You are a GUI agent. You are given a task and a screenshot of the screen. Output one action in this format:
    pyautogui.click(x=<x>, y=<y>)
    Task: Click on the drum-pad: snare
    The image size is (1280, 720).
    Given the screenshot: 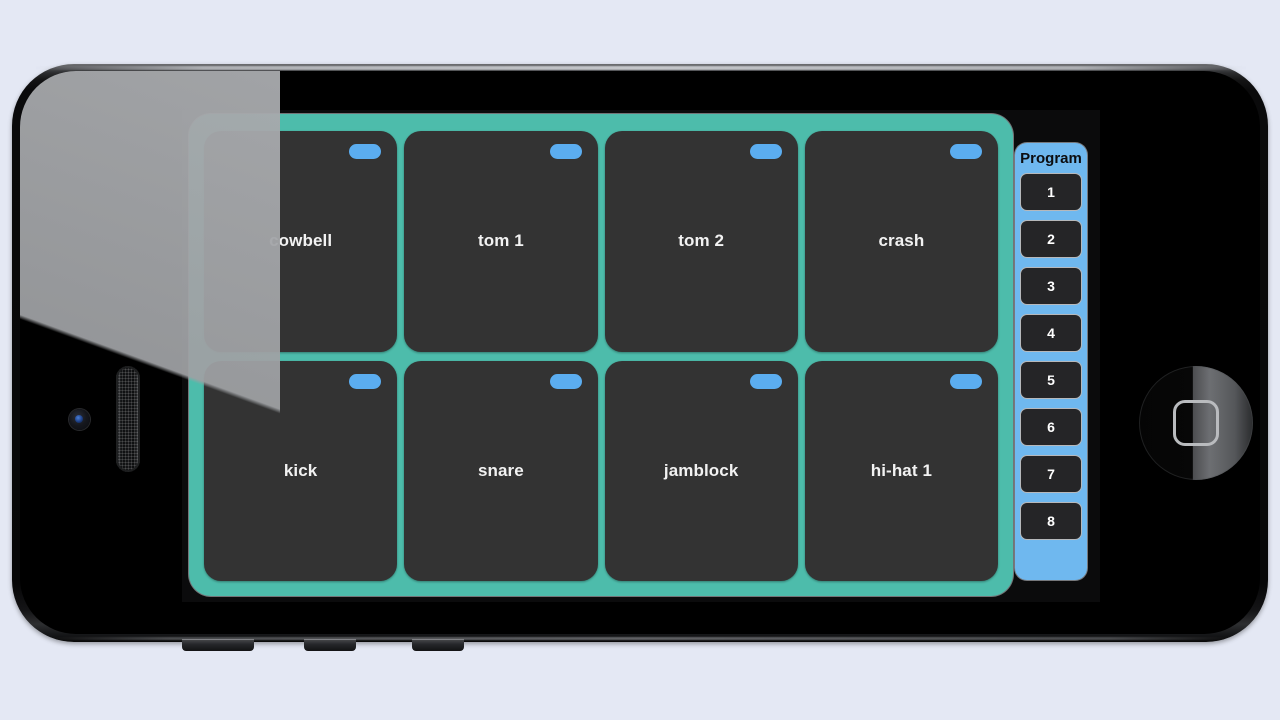 What is the action you would take?
    pyautogui.click(x=501, y=470)
    